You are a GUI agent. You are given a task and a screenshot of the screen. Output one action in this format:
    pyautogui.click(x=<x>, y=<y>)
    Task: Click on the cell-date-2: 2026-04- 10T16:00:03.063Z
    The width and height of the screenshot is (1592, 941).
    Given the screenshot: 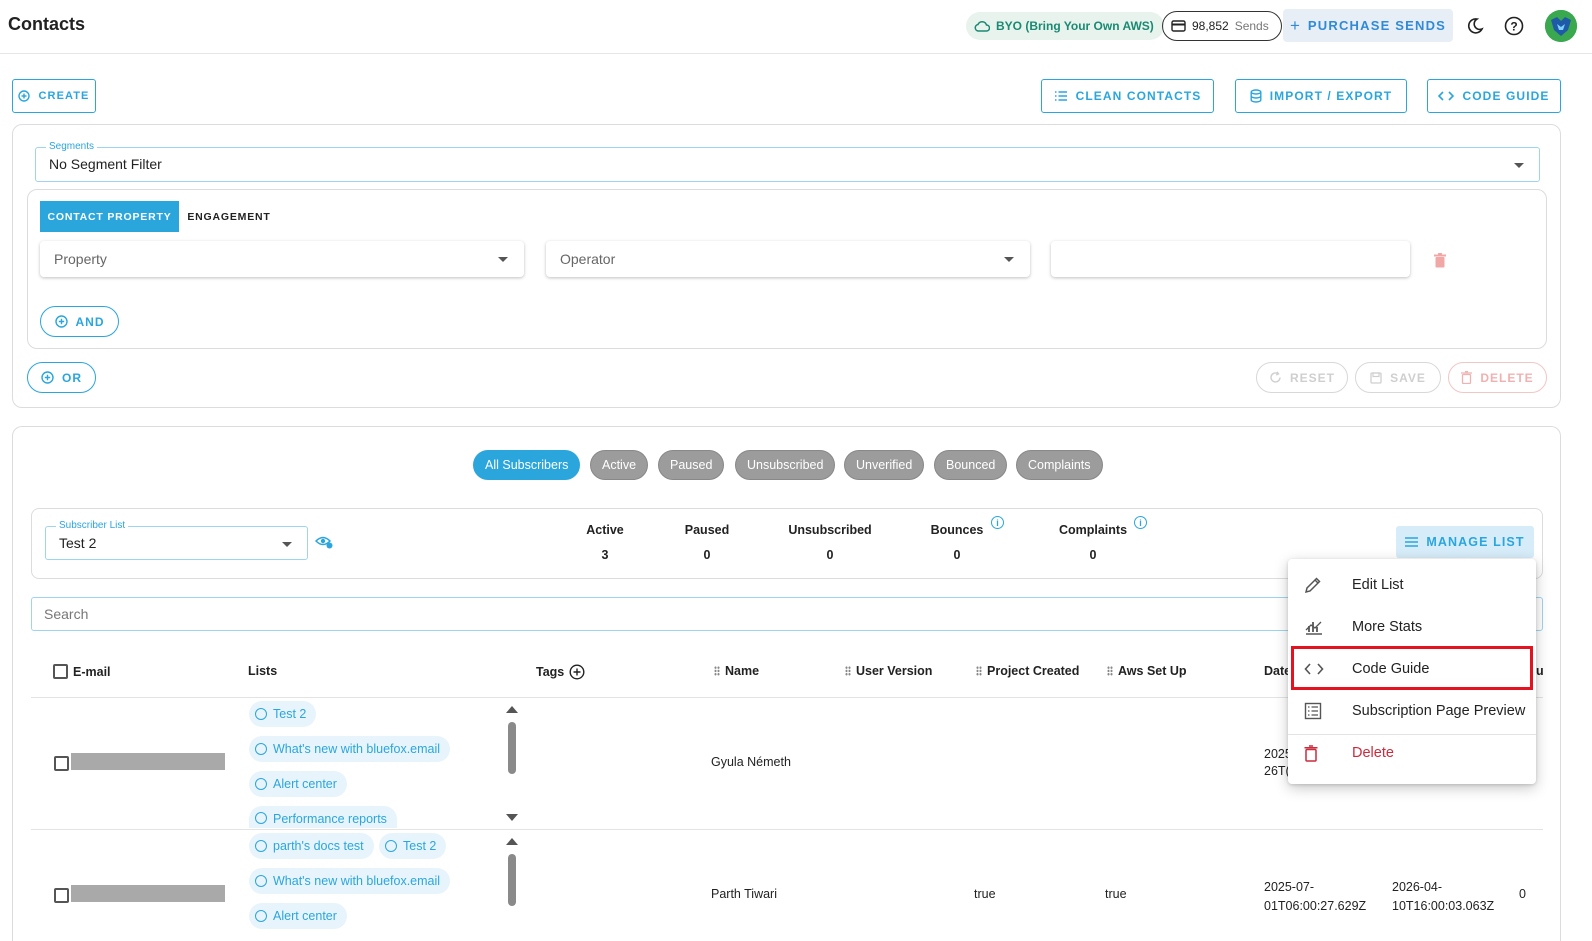 What is the action you would take?
    pyautogui.click(x=1443, y=897)
    